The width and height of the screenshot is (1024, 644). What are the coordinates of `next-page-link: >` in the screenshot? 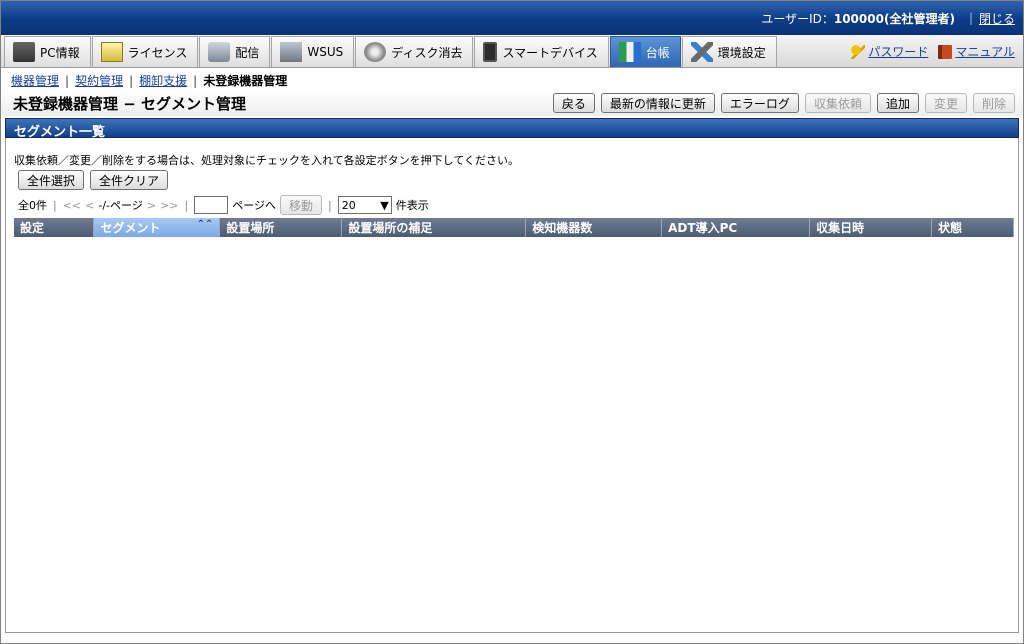 It's located at (151, 205).